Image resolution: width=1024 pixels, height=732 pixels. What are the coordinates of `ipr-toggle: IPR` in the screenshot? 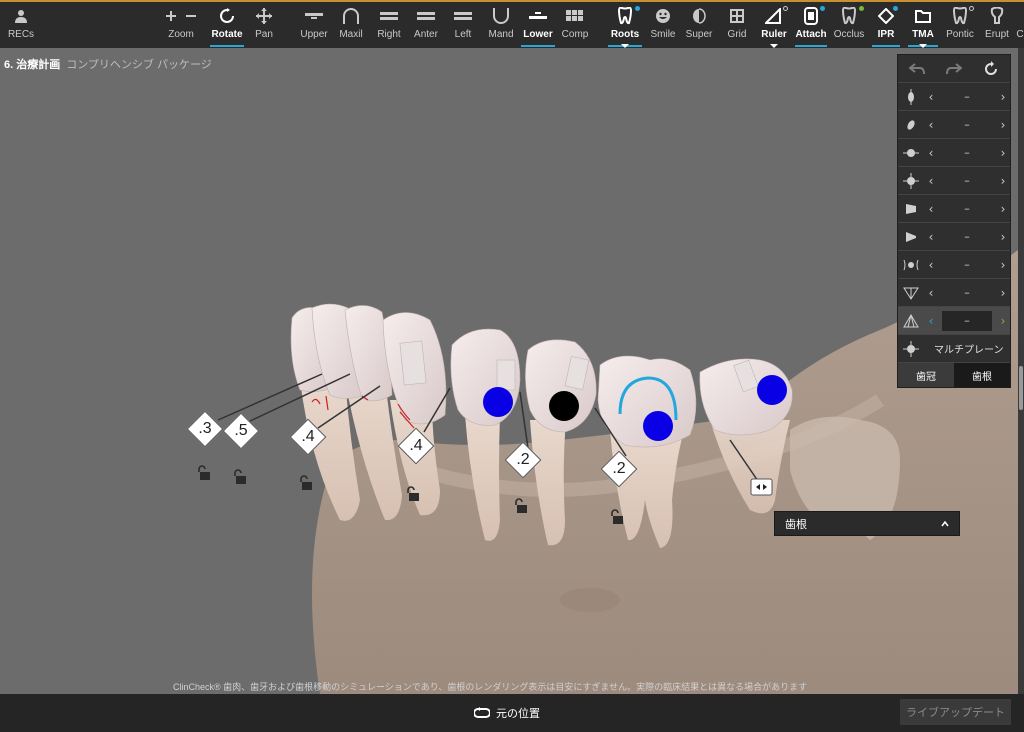 It's located at (886, 27).